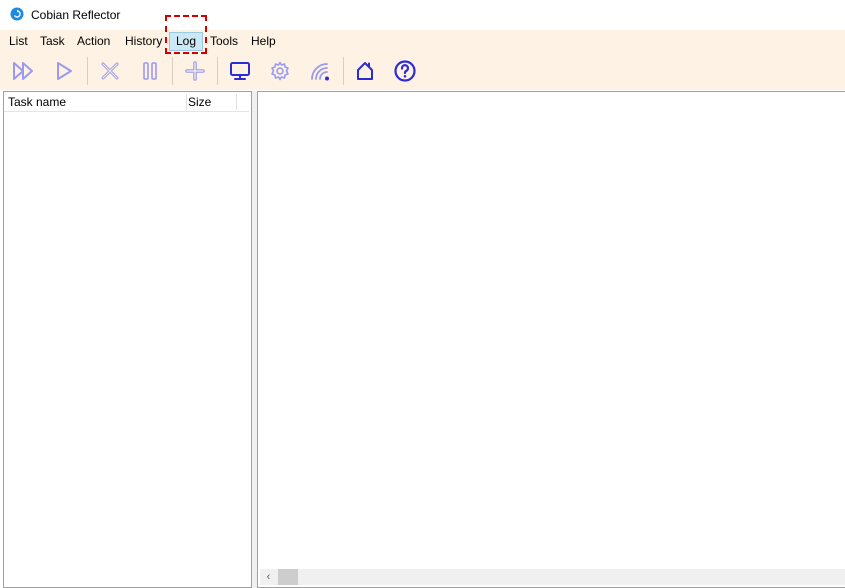 Image resolution: width=845 pixels, height=588 pixels. I want to click on wireless-icon, so click(320, 72).